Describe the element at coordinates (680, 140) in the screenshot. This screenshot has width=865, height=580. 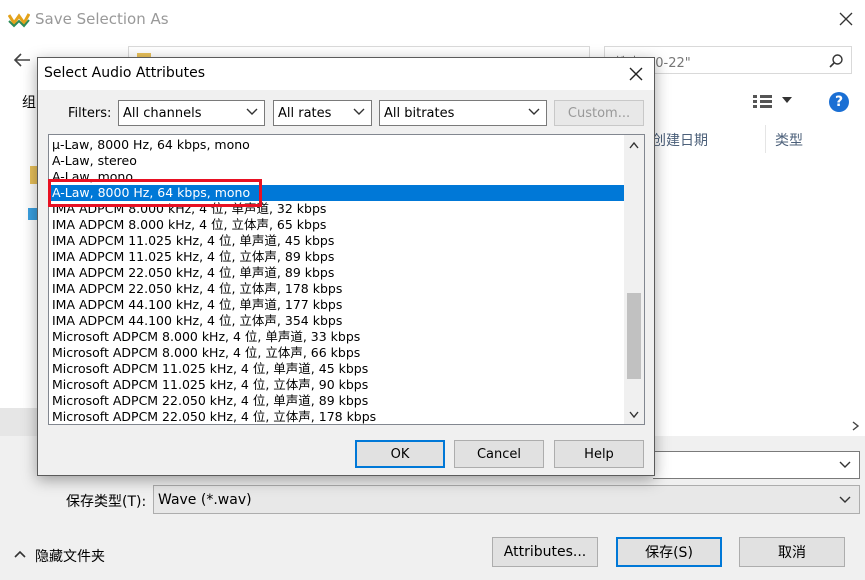
I see `column-header-date: 创建日期` at that location.